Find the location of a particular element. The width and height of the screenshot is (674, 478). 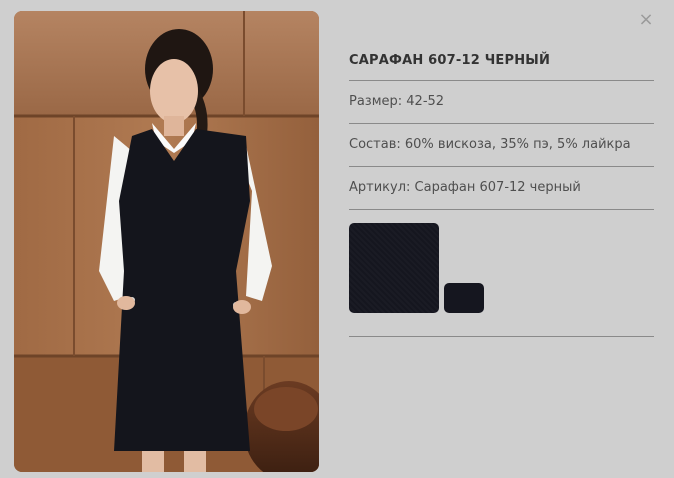

size-line: Размер: 42-52 is located at coordinates (501, 101).